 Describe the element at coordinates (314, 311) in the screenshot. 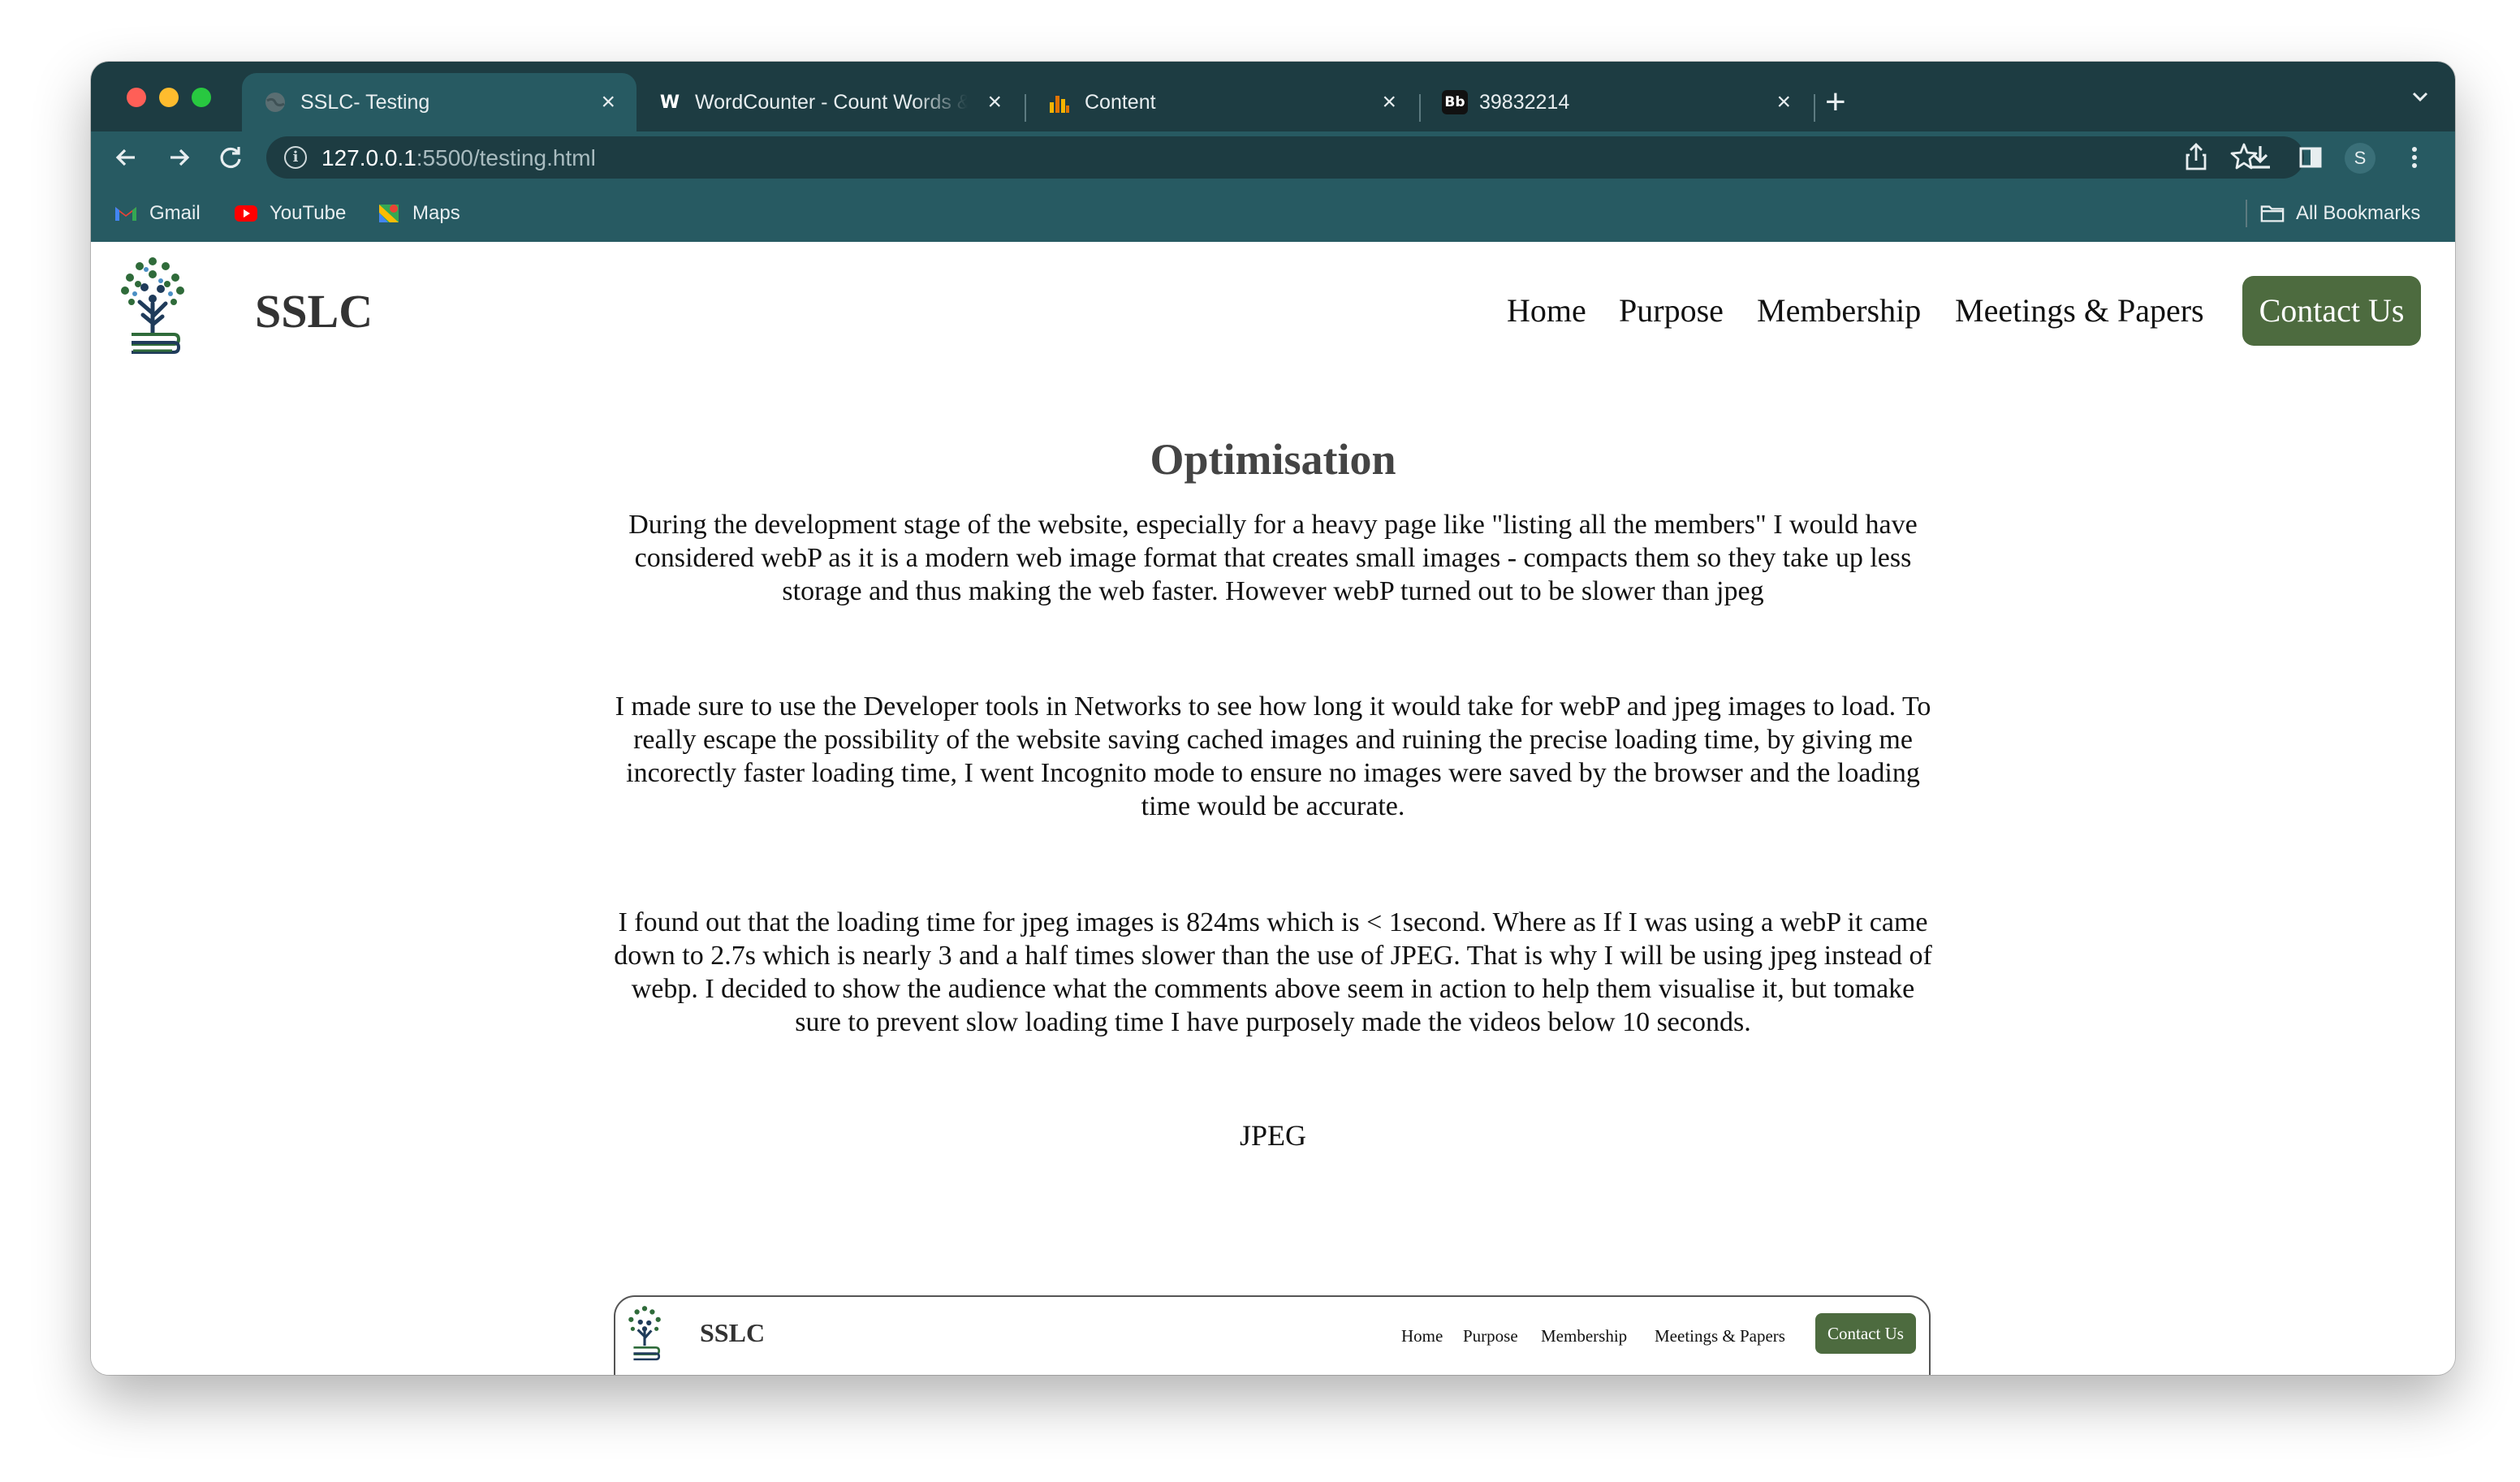

I see `site-brand: SSLC` at that location.